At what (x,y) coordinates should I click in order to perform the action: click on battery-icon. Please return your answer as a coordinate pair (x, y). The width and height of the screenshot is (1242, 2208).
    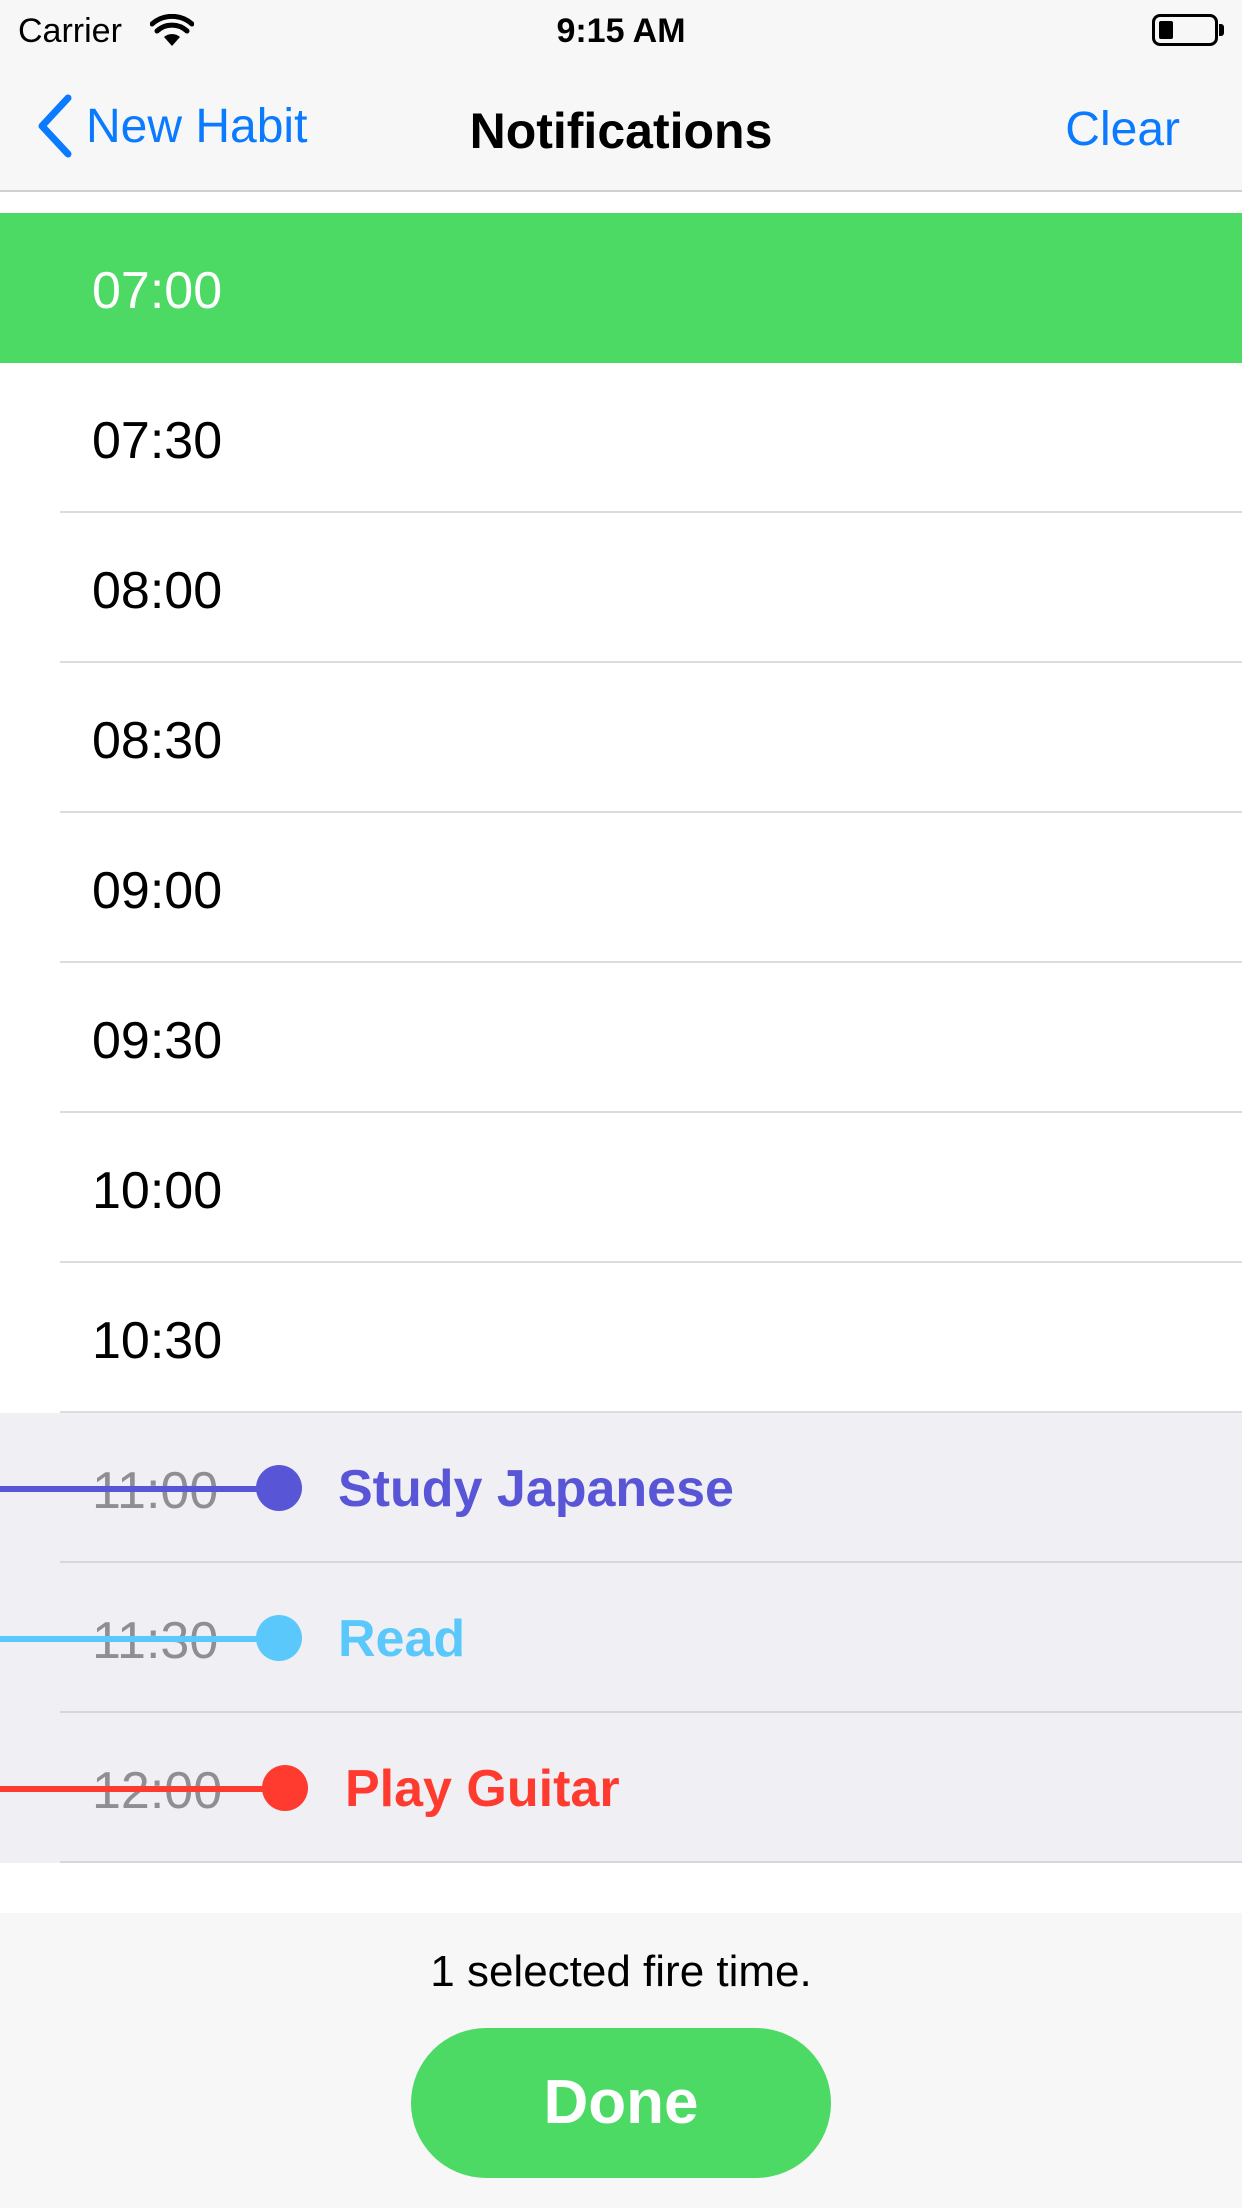
    Looking at the image, I should click on (1188, 30).